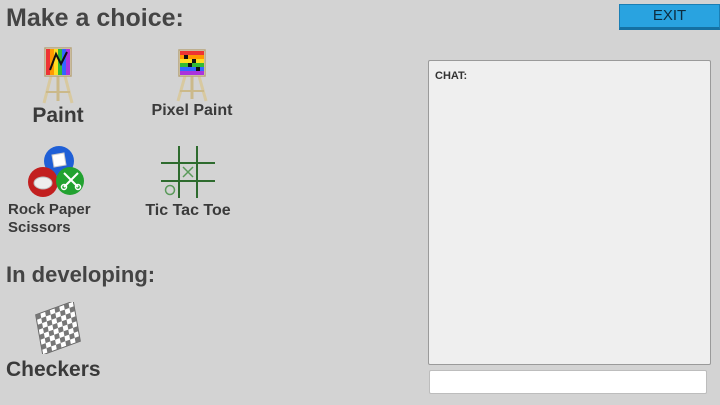 The image size is (720, 405). I want to click on page-title: Make a choice:, so click(95, 18).